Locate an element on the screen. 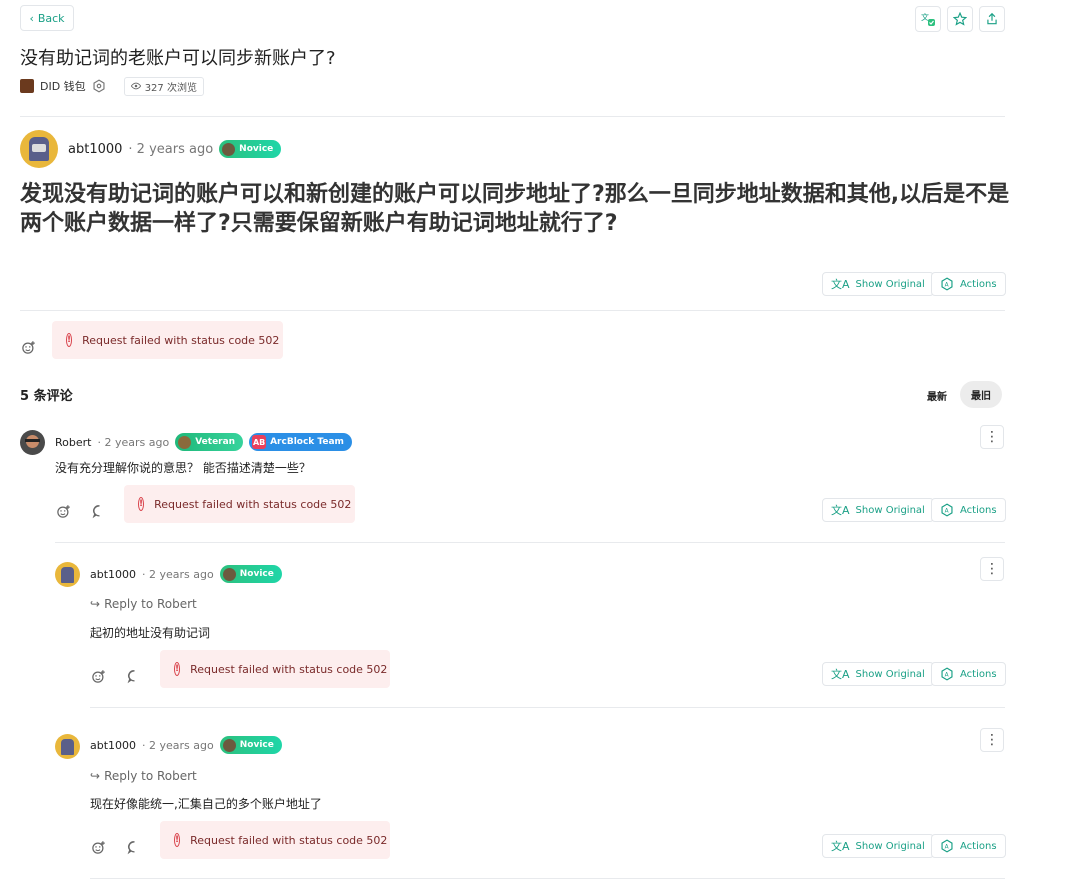  post-author-line: abt1000 · 2 years ago Novice is located at coordinates (175, 149).